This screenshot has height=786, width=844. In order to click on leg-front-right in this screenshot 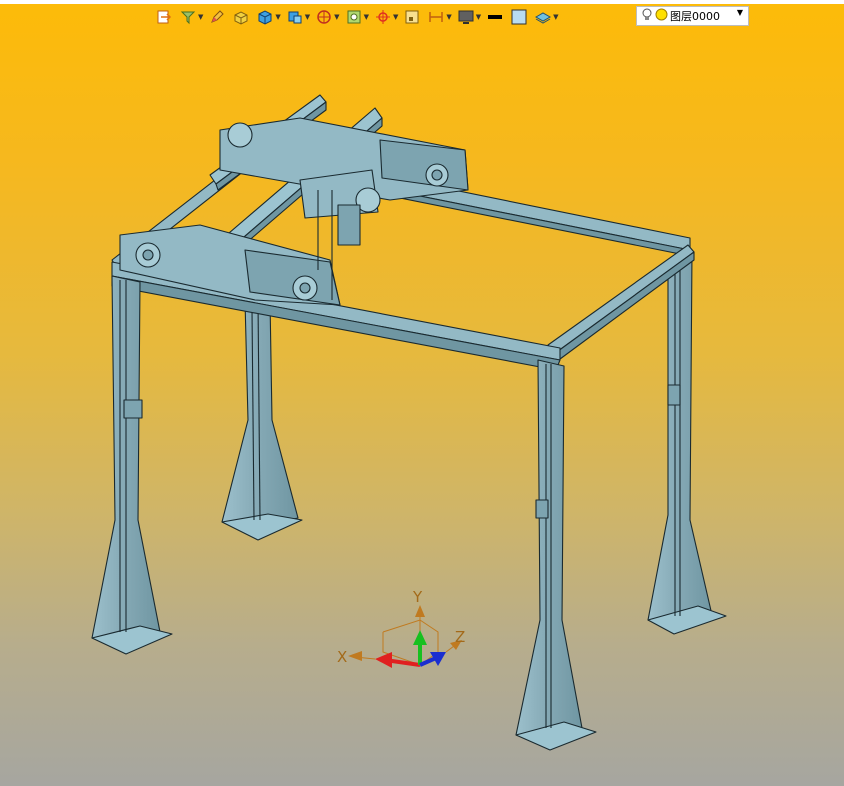, I will do `click(556, 555)`.